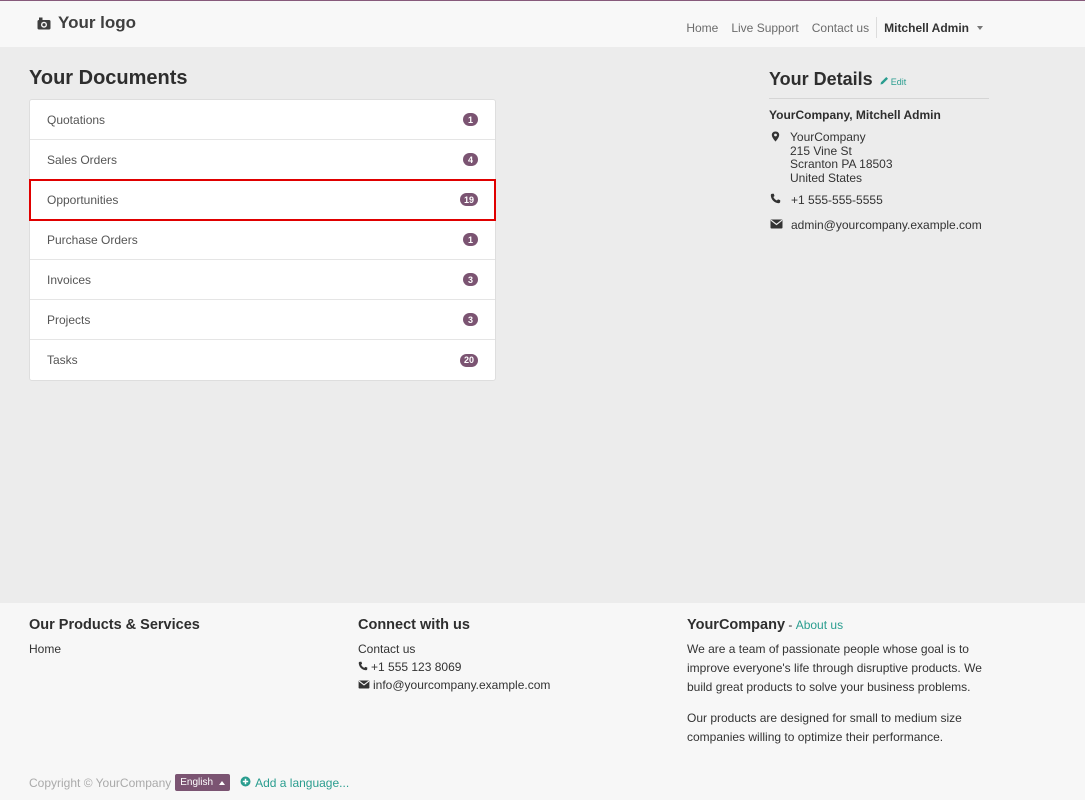  I want to click on doc-item-label: Invoices, so click(69, 279).